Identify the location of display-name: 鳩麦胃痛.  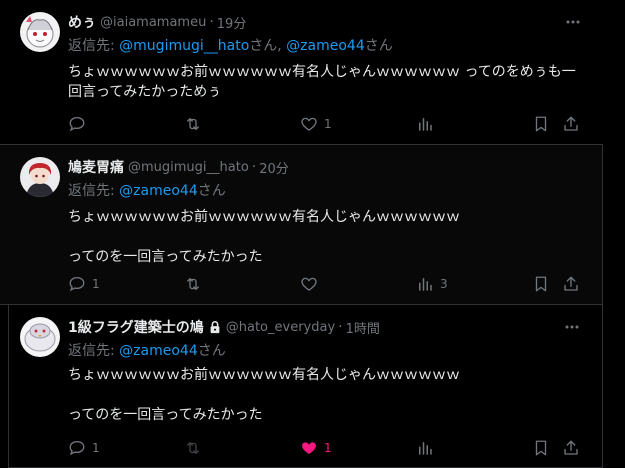
(96, 167).